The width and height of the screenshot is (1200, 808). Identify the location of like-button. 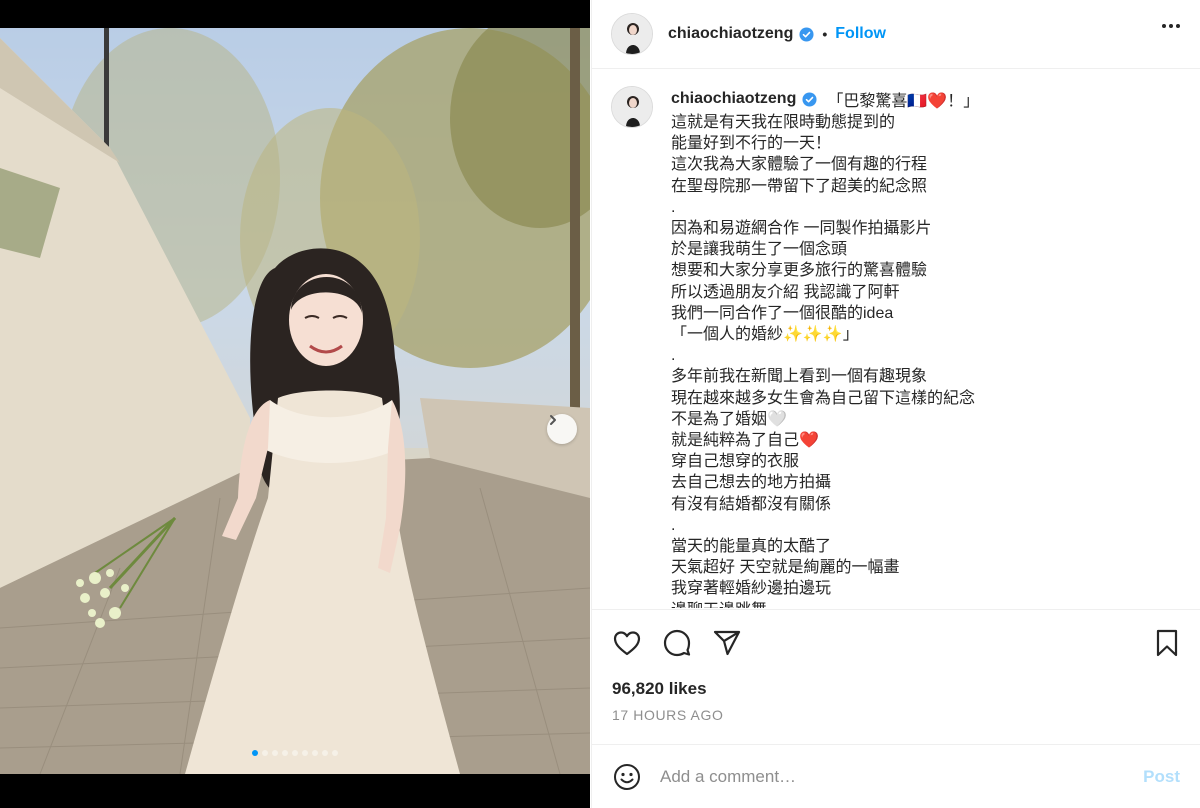
(627, 643).